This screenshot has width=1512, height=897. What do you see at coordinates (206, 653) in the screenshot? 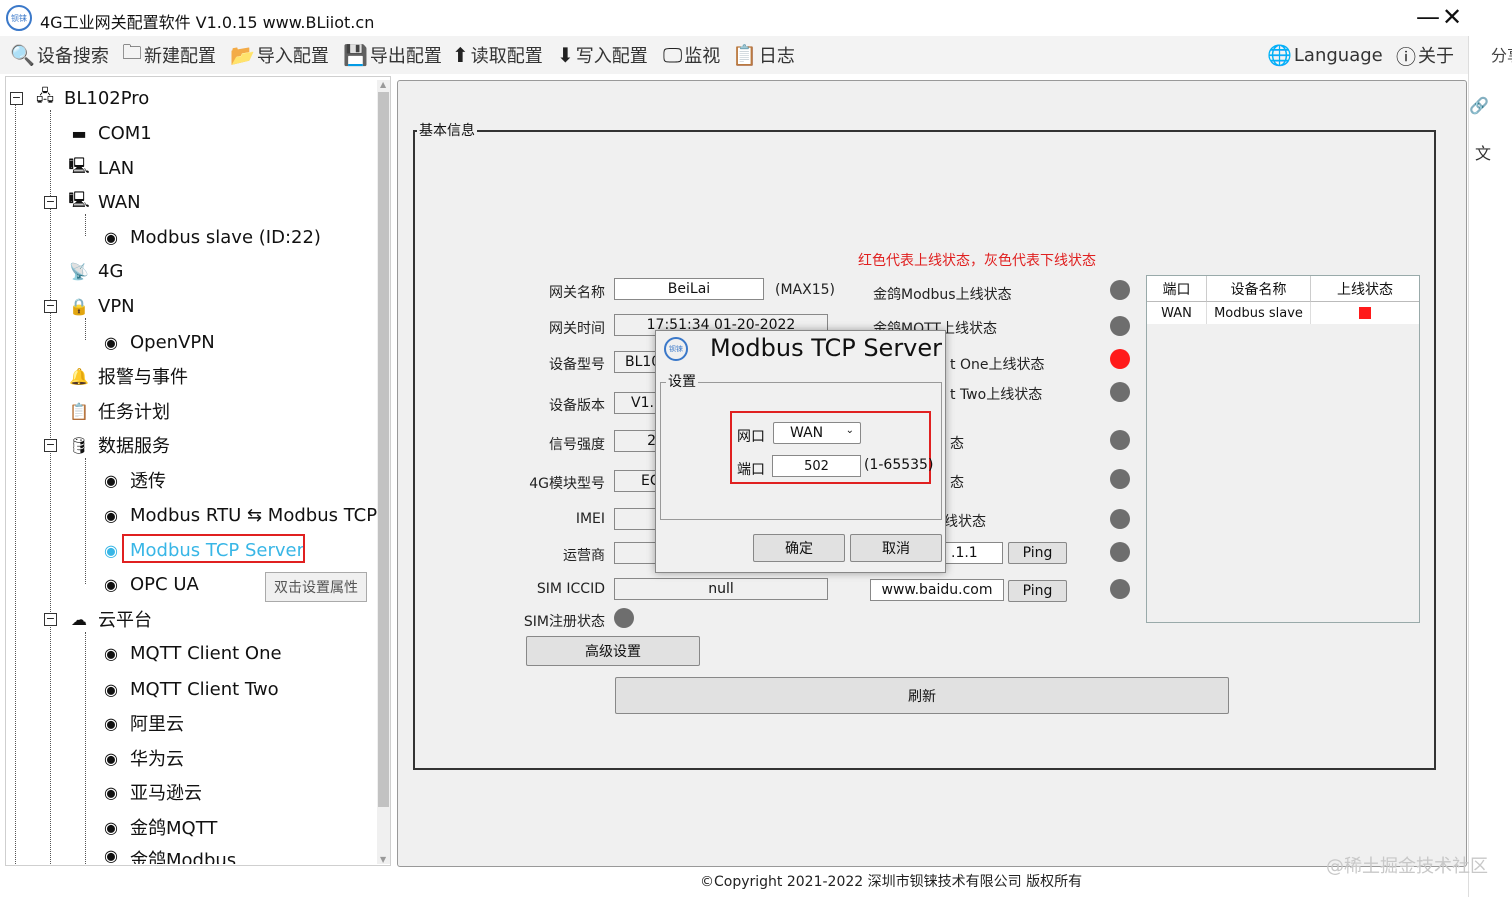
I see `tree-label: MQTT Client One` at bounding box center [206, 653].